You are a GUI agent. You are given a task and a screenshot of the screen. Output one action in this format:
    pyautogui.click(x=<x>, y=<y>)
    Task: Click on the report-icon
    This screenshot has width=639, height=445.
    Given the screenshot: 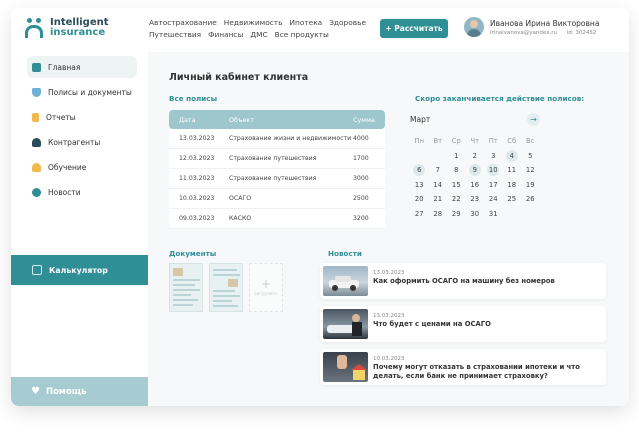 What is the action you would take?
    pyautogui.click(x=35, y=117)
    